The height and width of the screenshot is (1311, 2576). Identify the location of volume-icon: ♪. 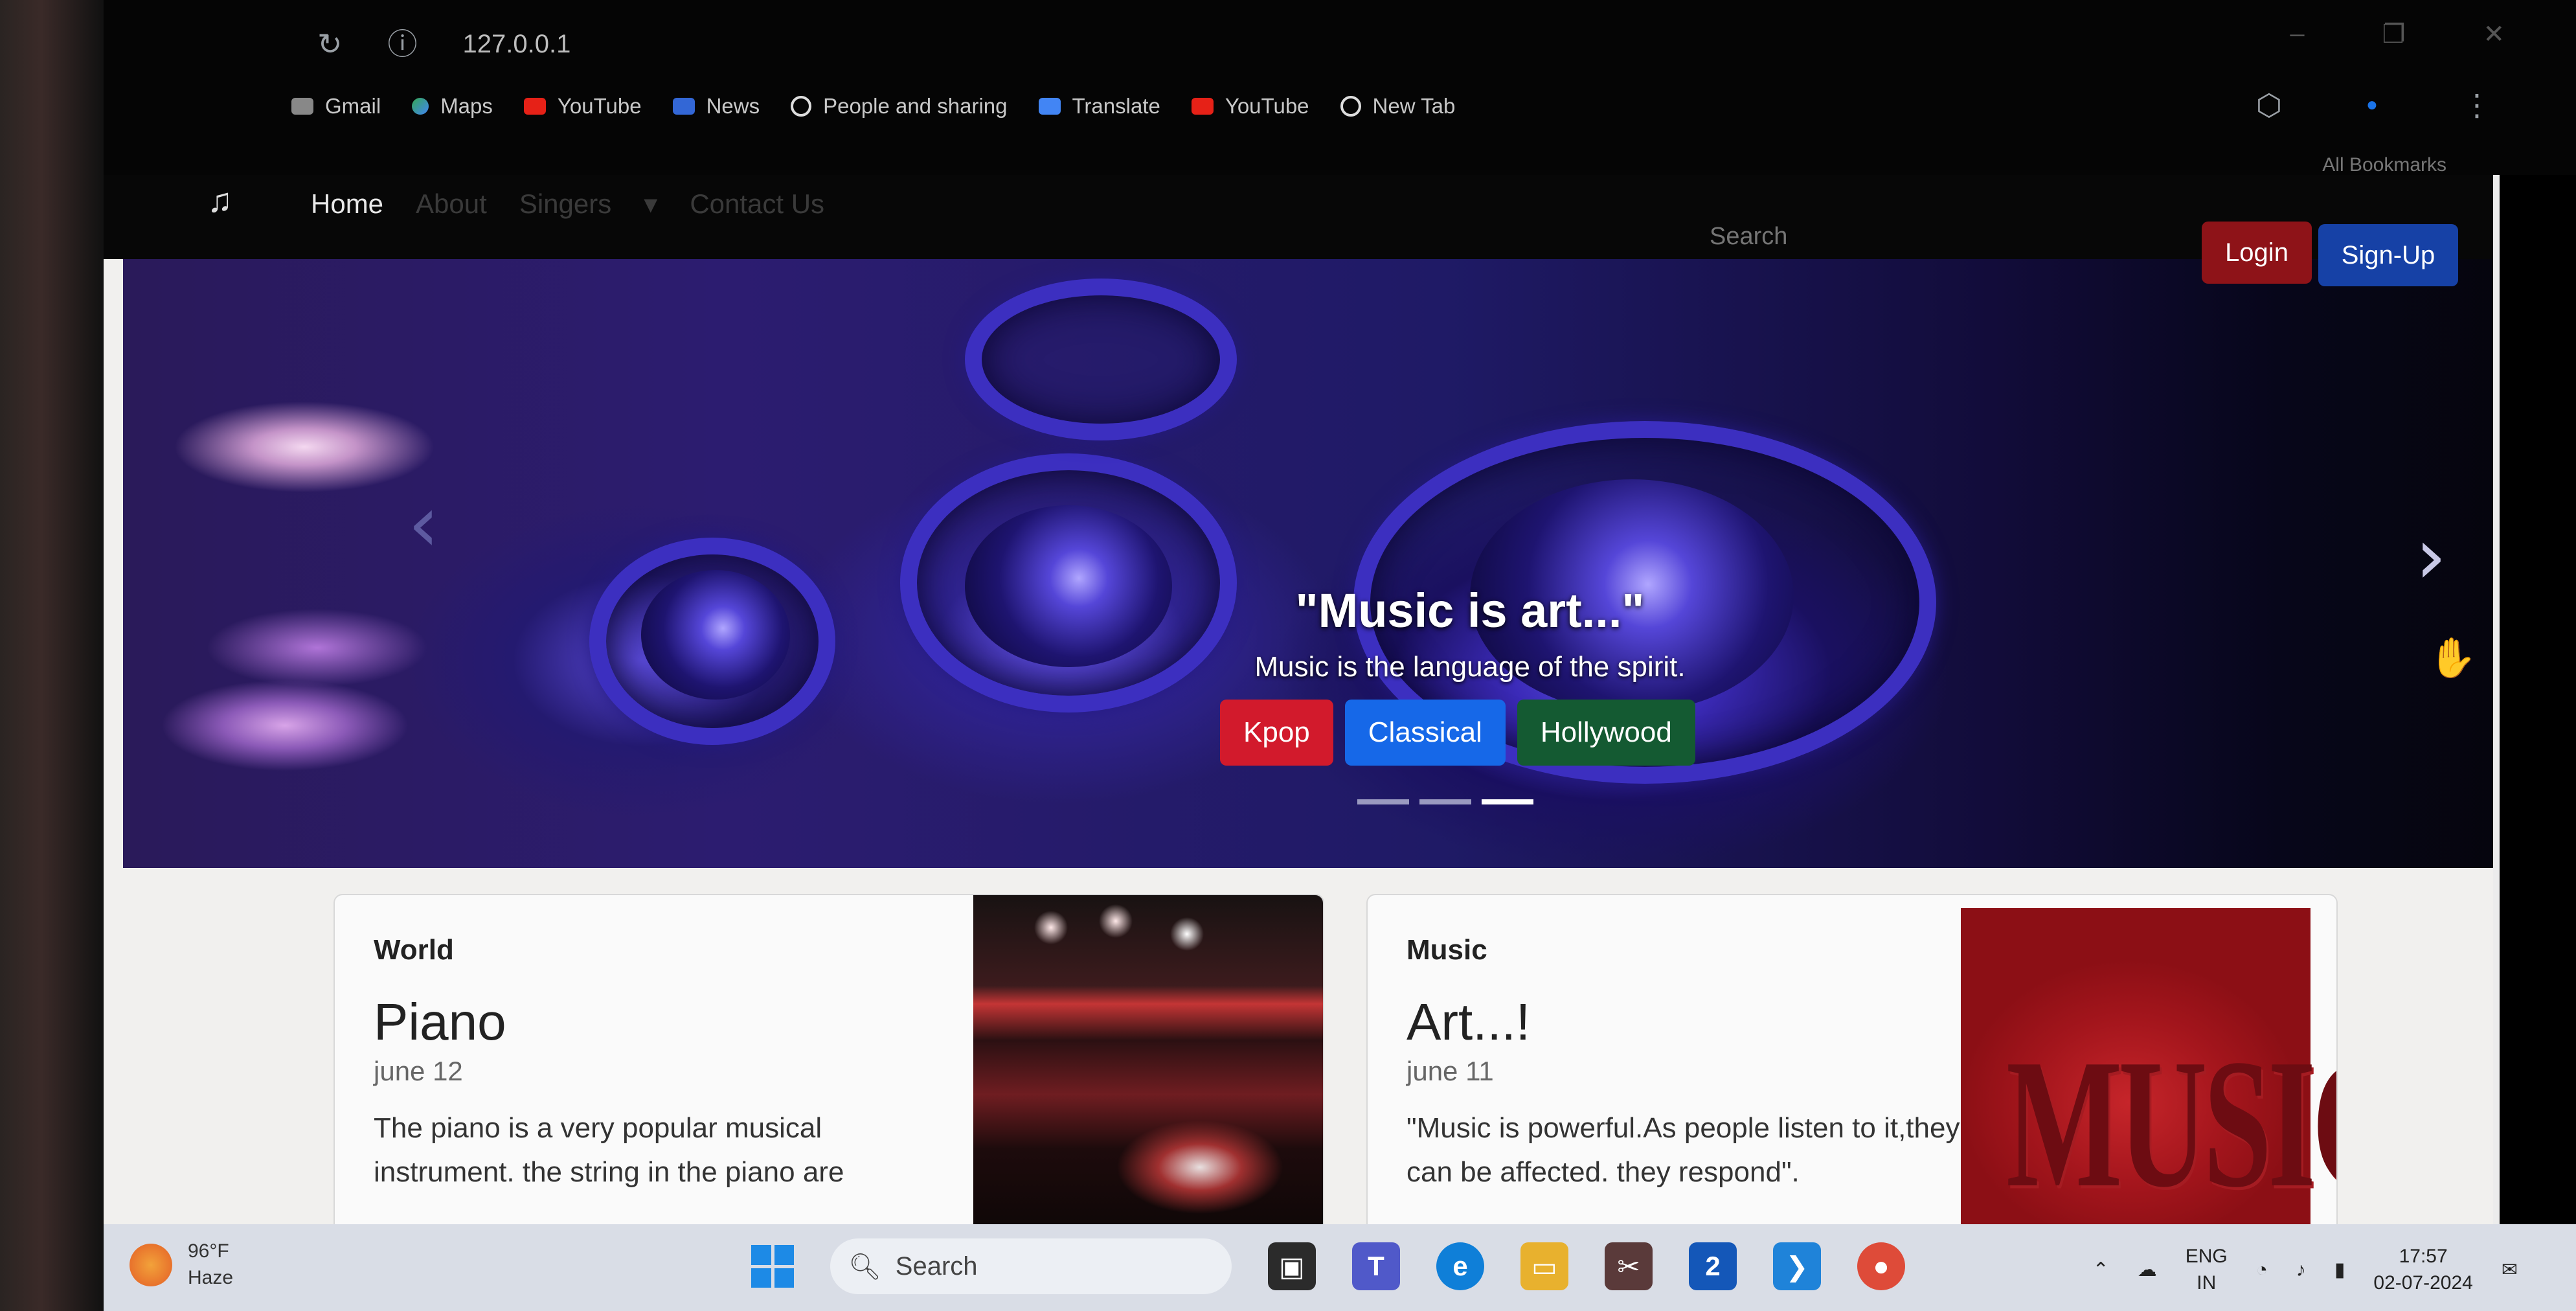
(2301, 1270).